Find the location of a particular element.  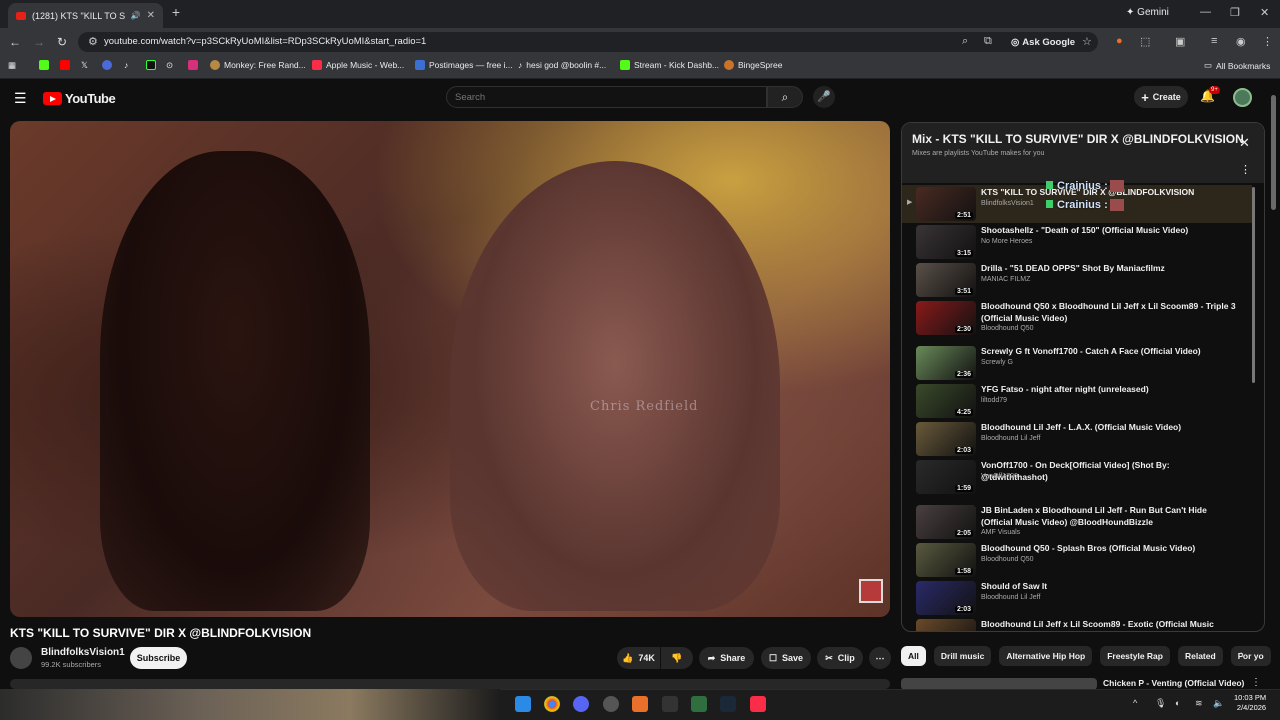

bookmark-item-bingespree: BingeSpree is located at coordinates (753, 65).